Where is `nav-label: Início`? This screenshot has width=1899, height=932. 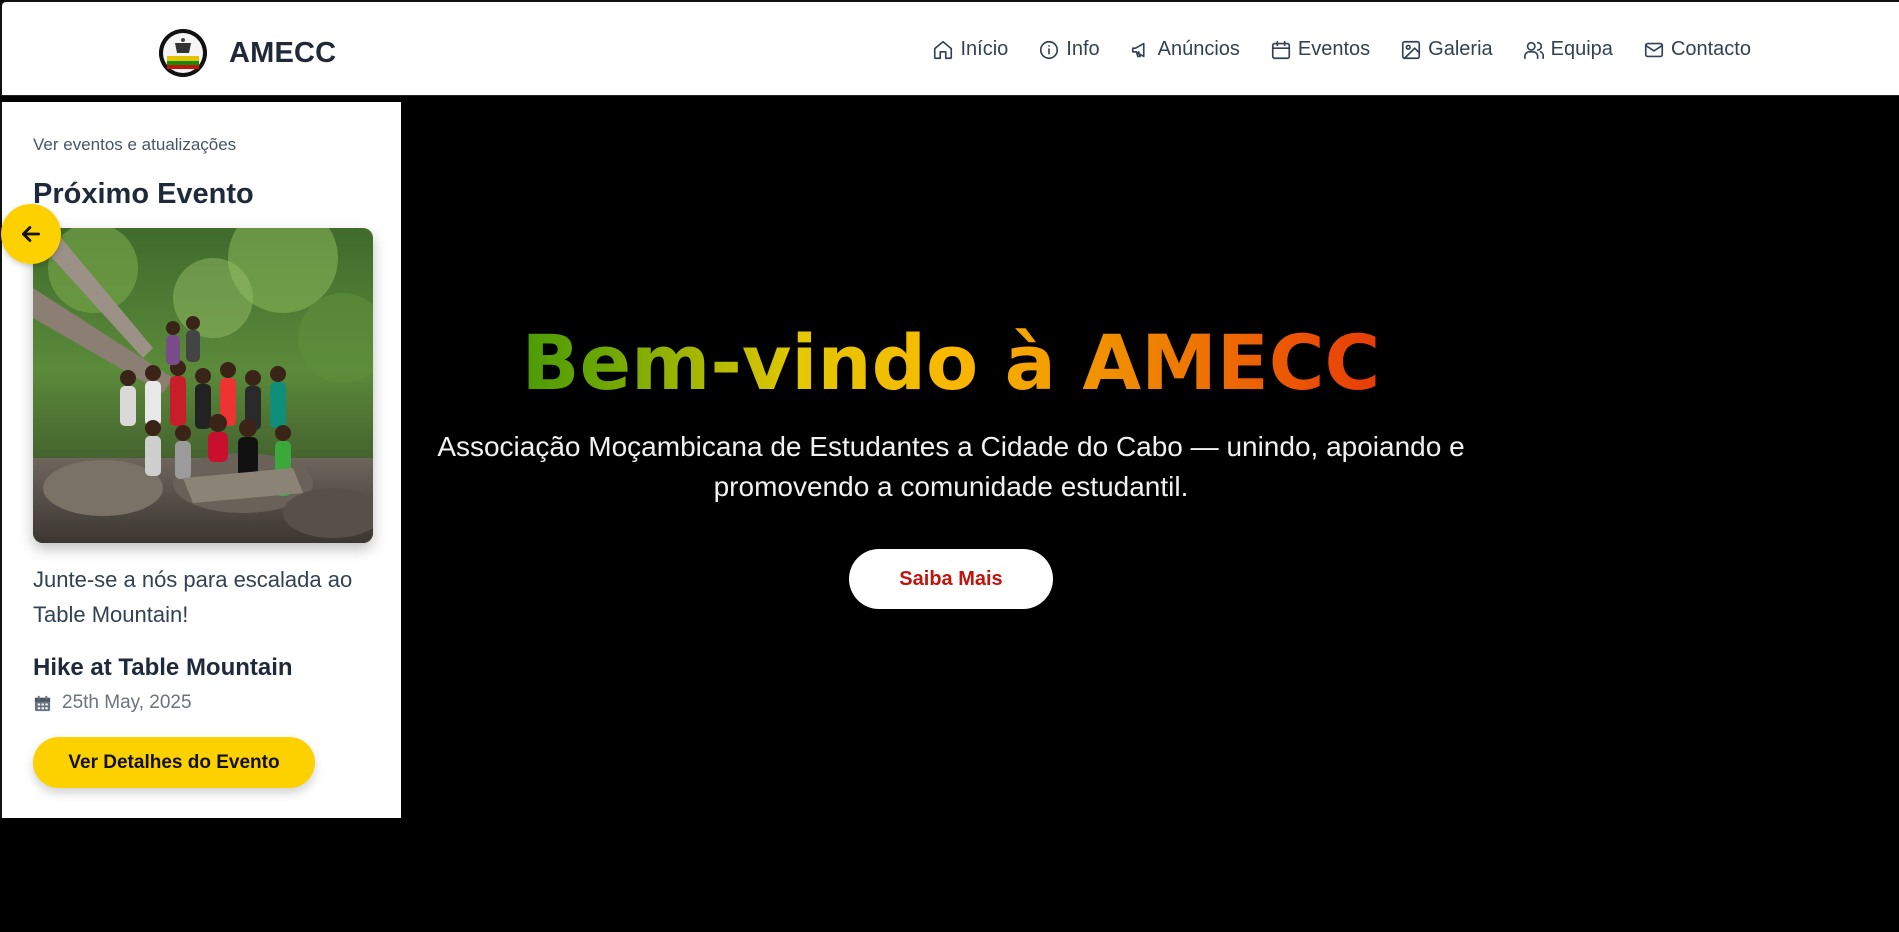
nav-label: Início is located at coordinates (984, 49).